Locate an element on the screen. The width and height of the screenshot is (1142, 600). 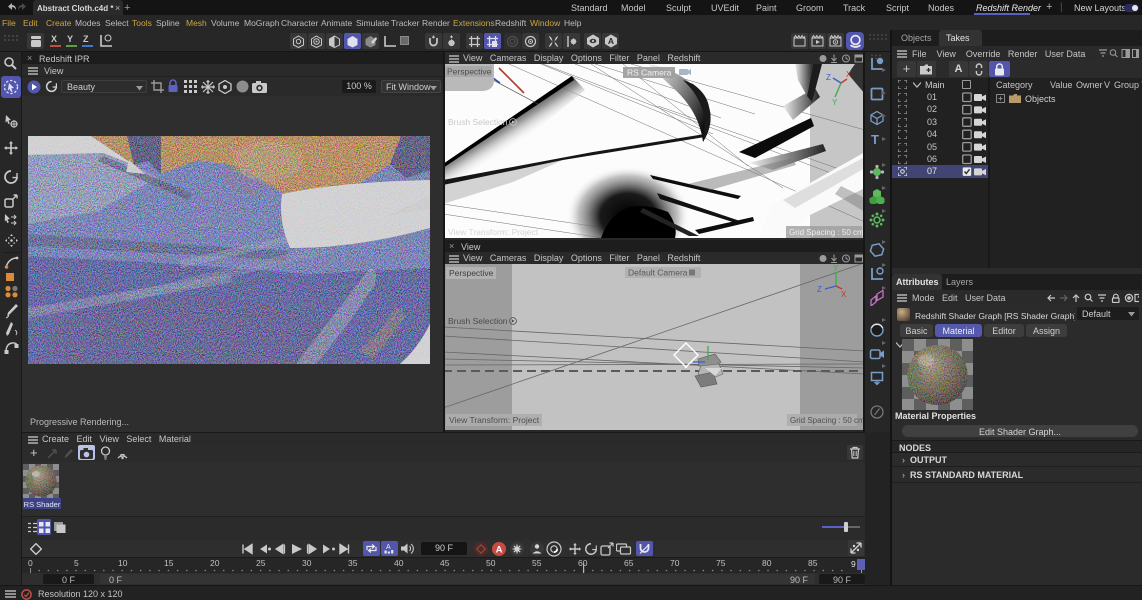
svg-text: 10 is located at coordinates (123, 563).